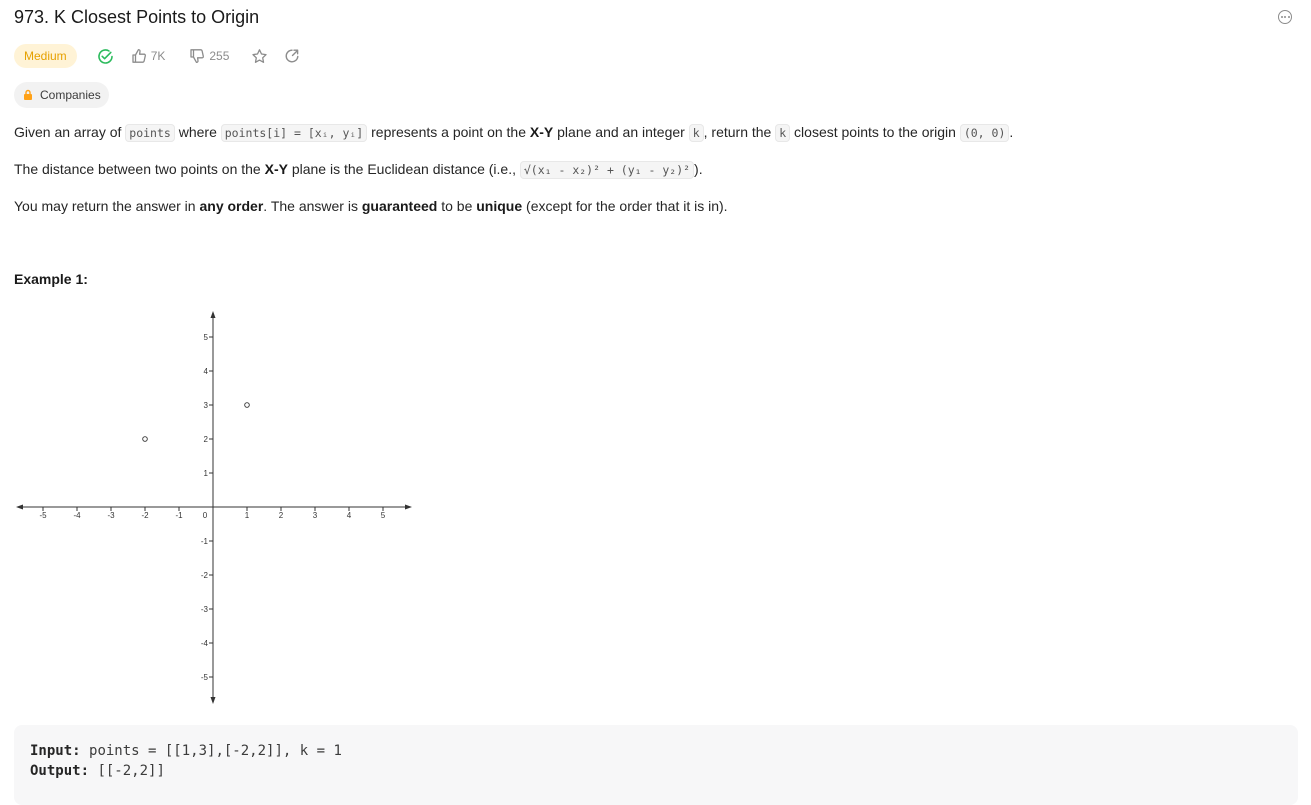 The height and width of the screenshot is (805, 1311). I want to click on y-tick-label: -4, so click(205, 643).